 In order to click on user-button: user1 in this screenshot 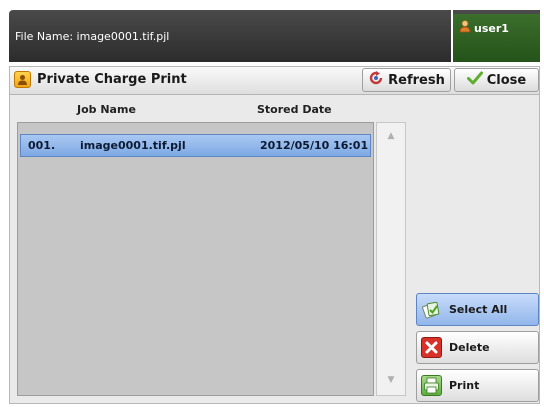, I will do `click(496, 36)`.